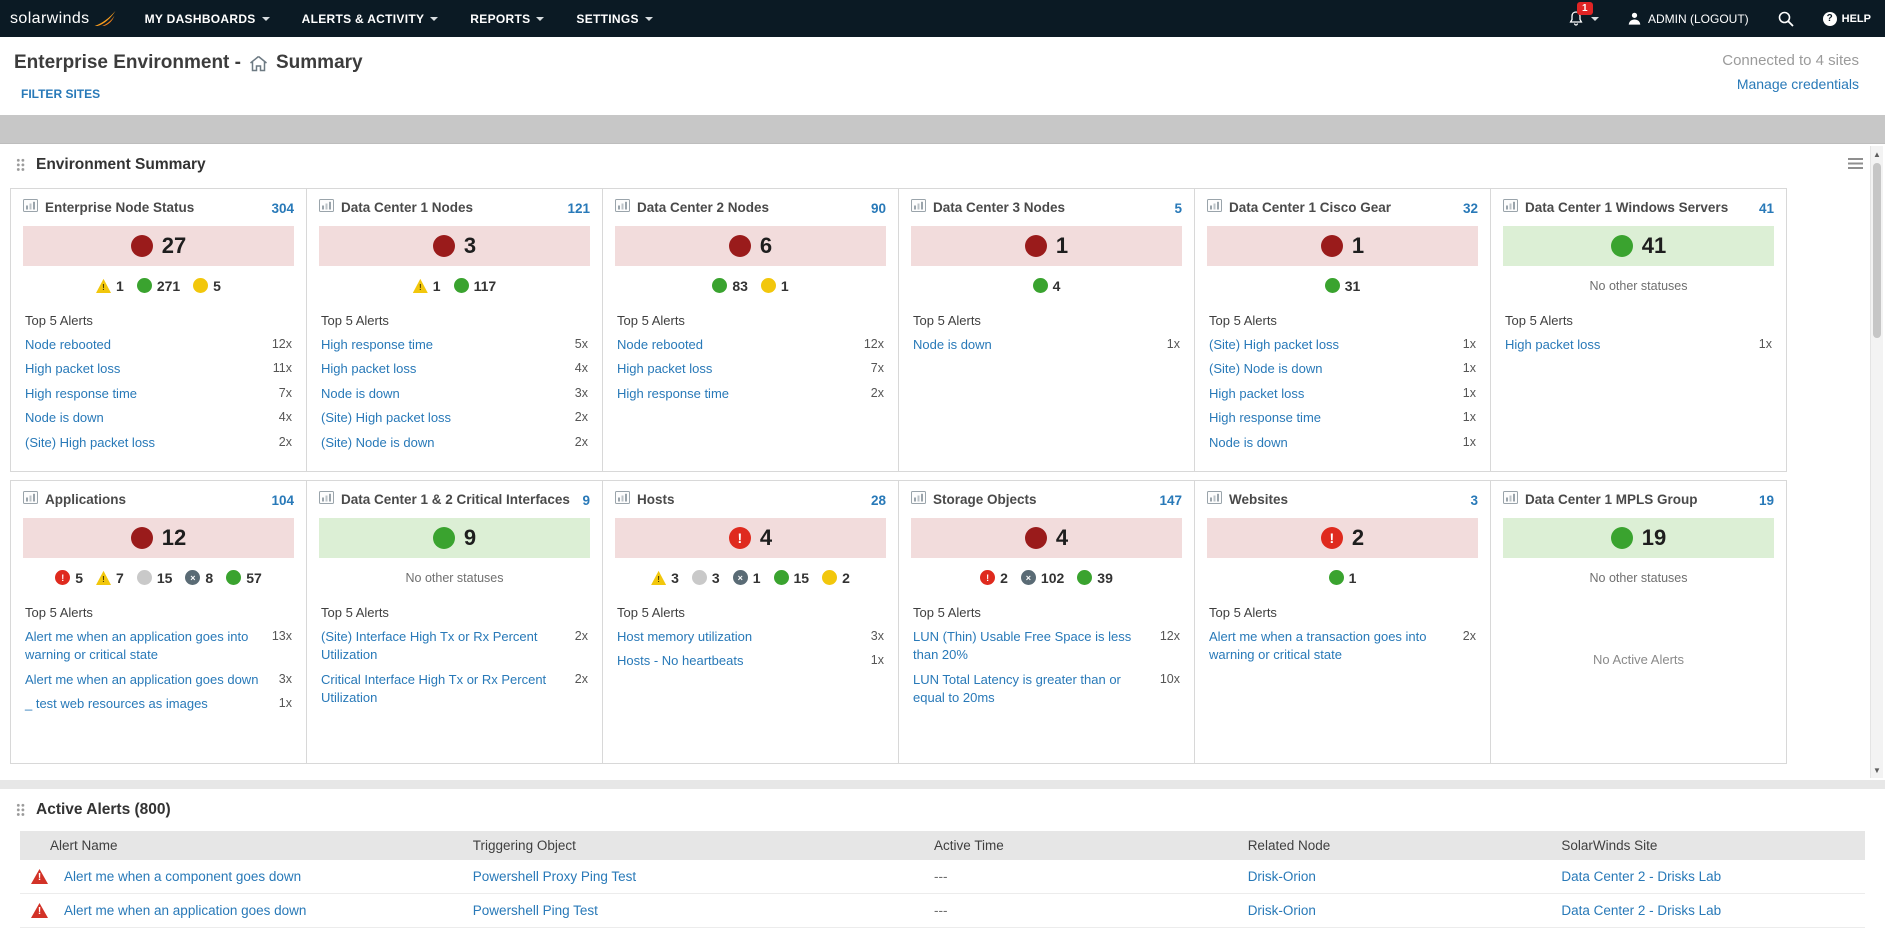  Describe the element at coordinates (746, 578) in the screenshot. I see `status-count: × 1` at that location.